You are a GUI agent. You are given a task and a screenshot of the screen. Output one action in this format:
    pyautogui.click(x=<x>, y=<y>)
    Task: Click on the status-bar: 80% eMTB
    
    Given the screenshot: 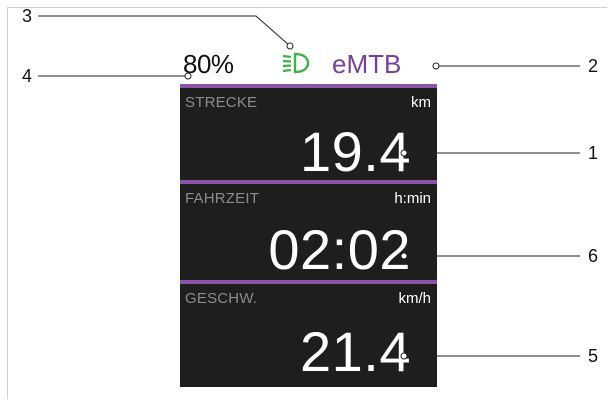 What is the action you would take?
    pyautogui.click(x=308, y=63)
    